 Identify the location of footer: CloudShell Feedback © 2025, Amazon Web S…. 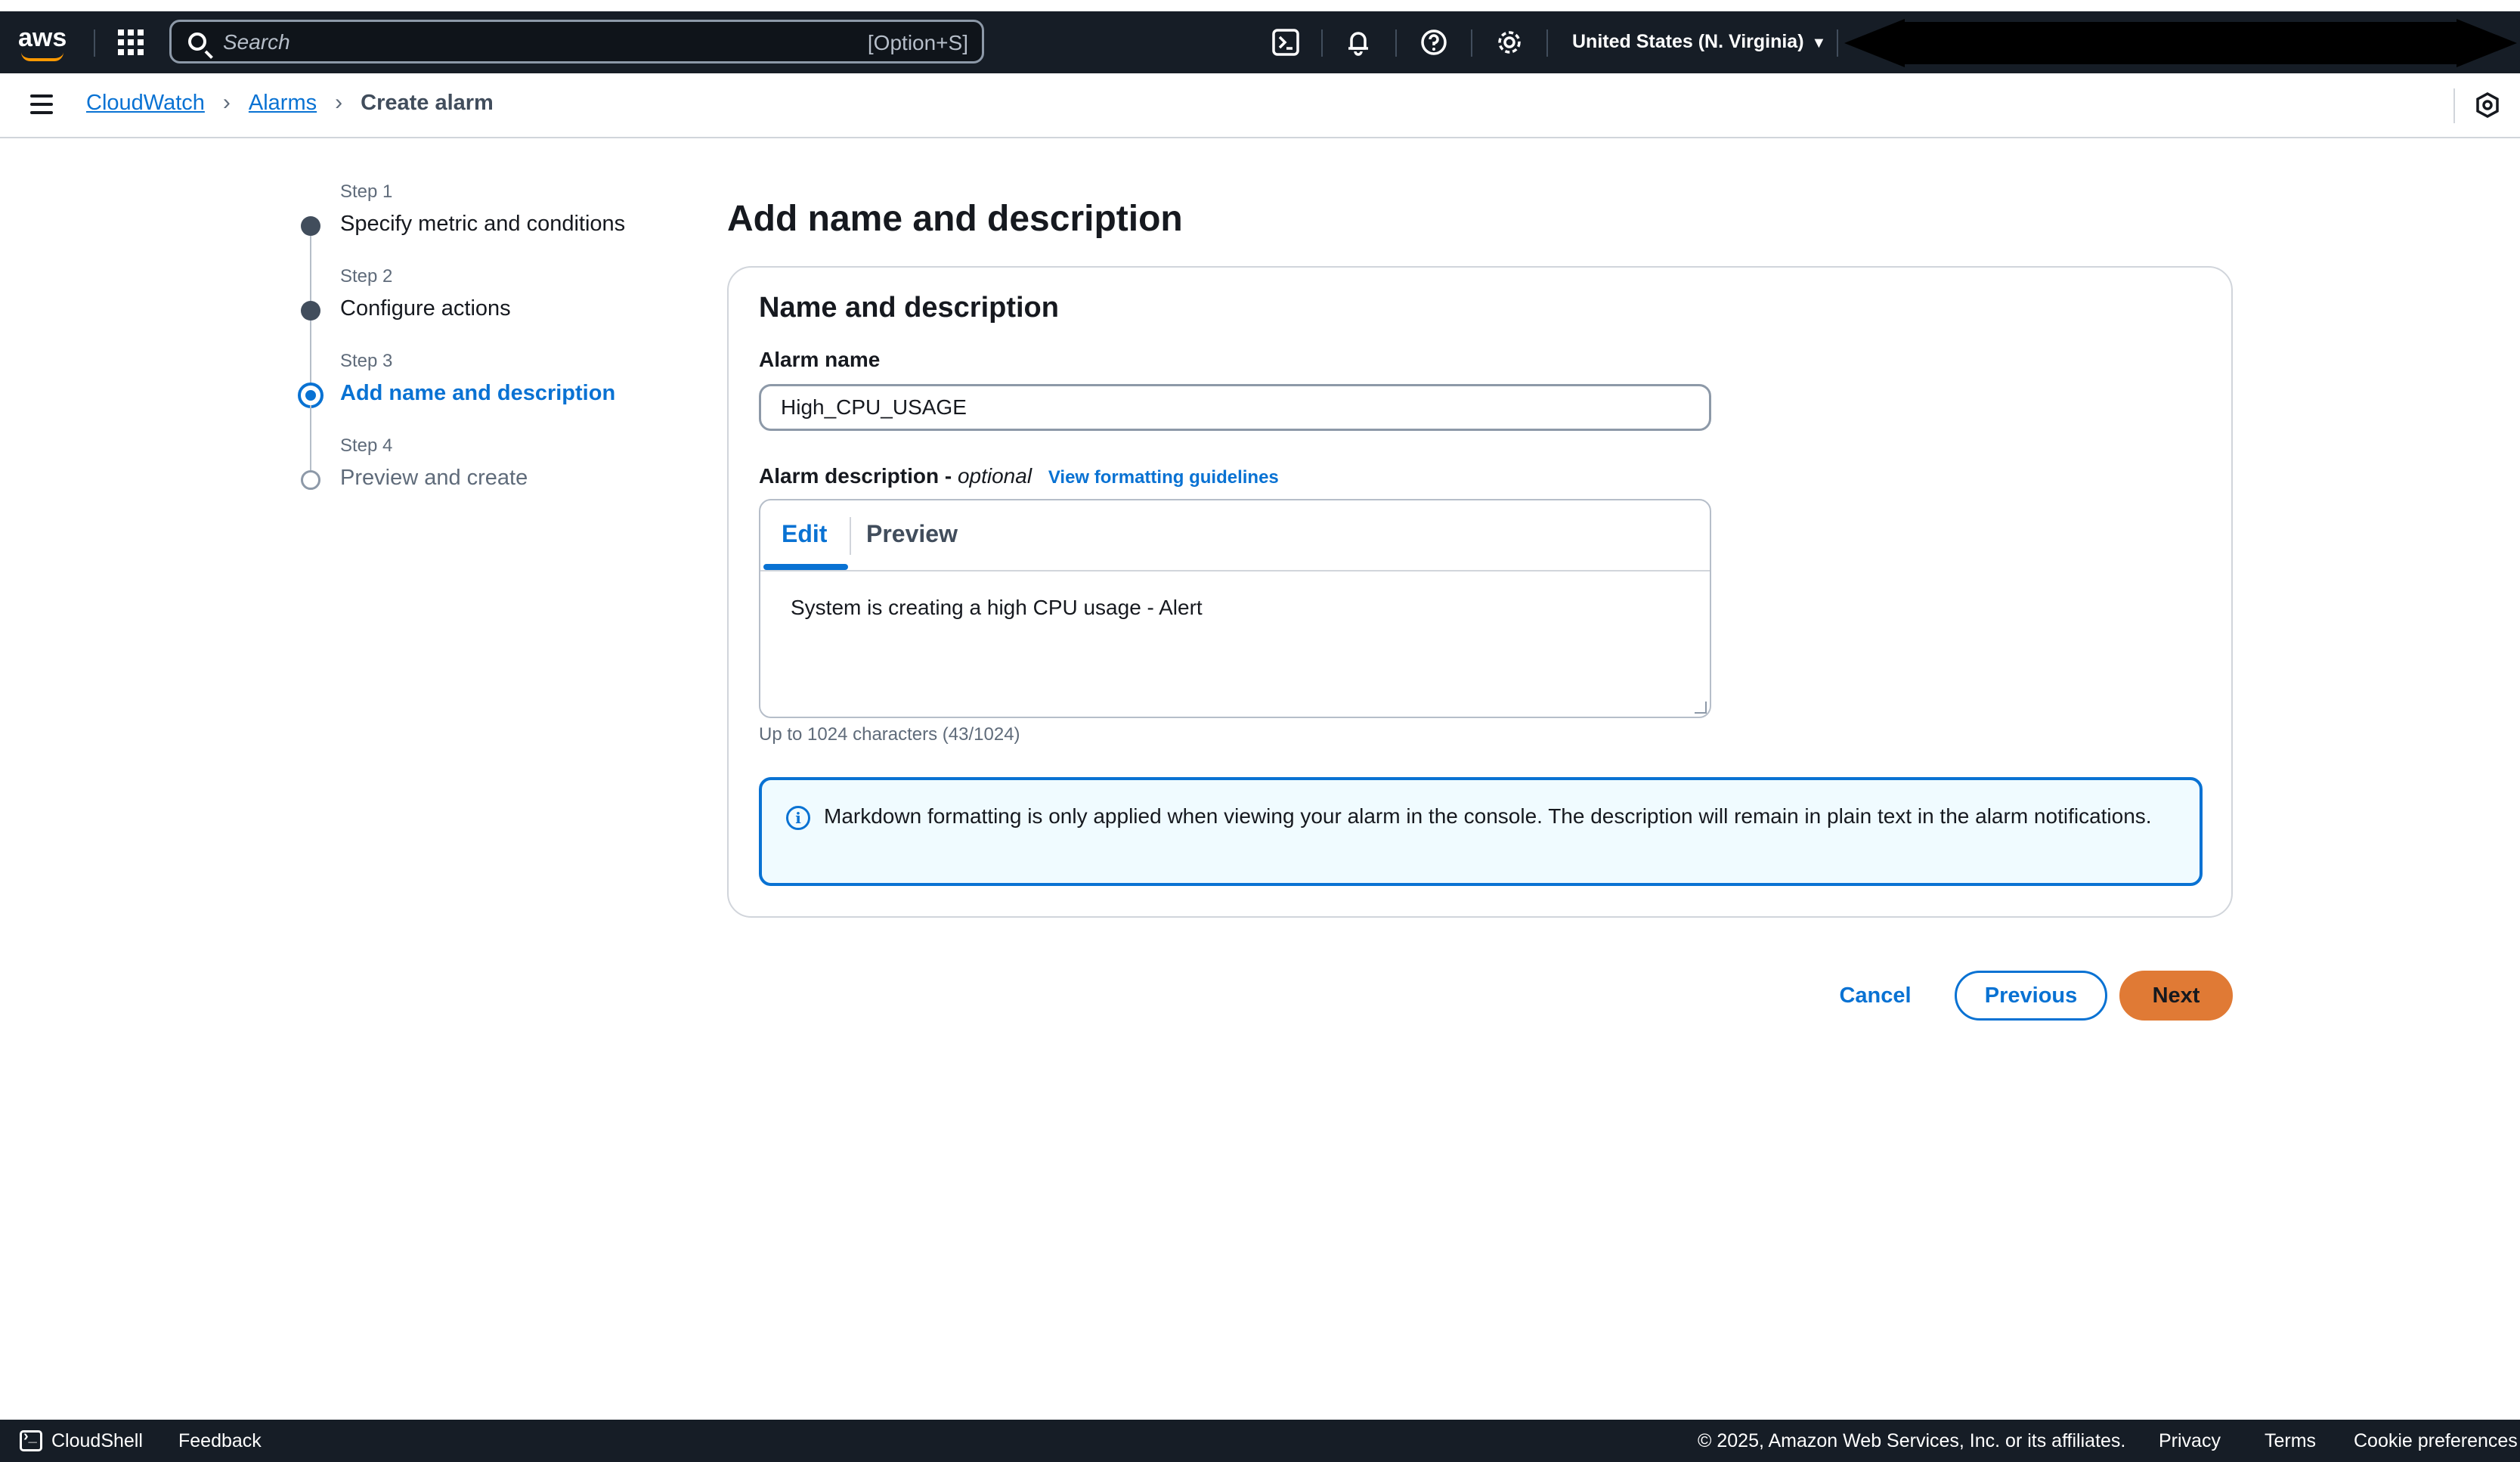
(1260, 1441).